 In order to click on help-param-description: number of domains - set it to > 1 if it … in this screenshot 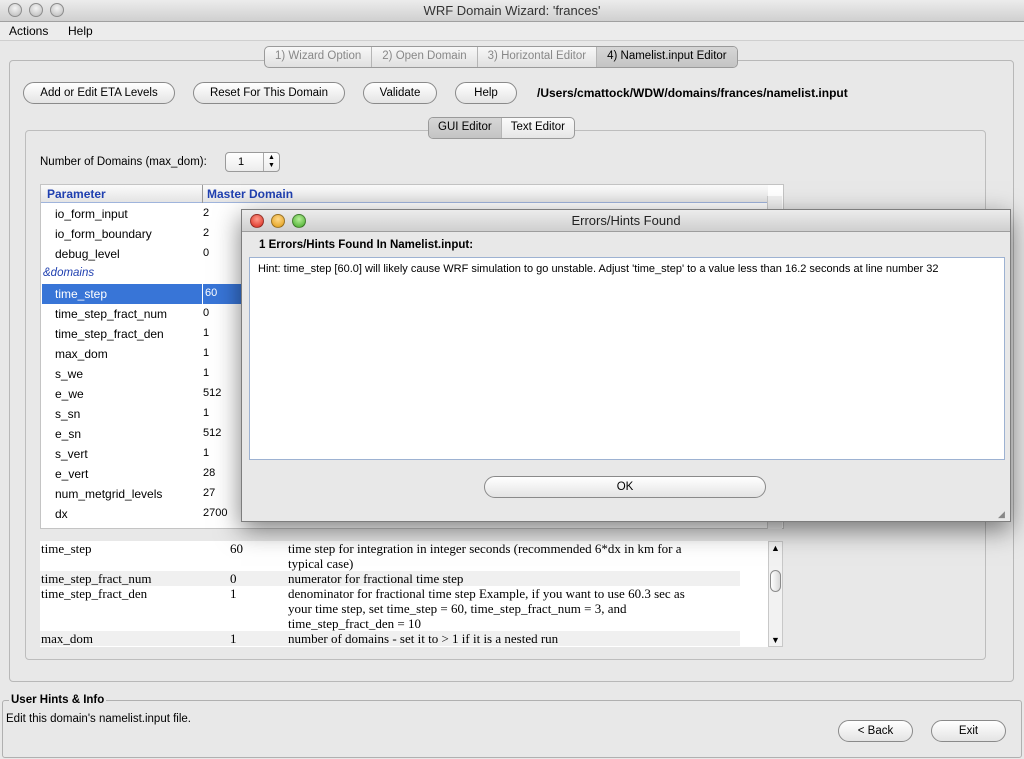, I will do `click(514, 638)`.